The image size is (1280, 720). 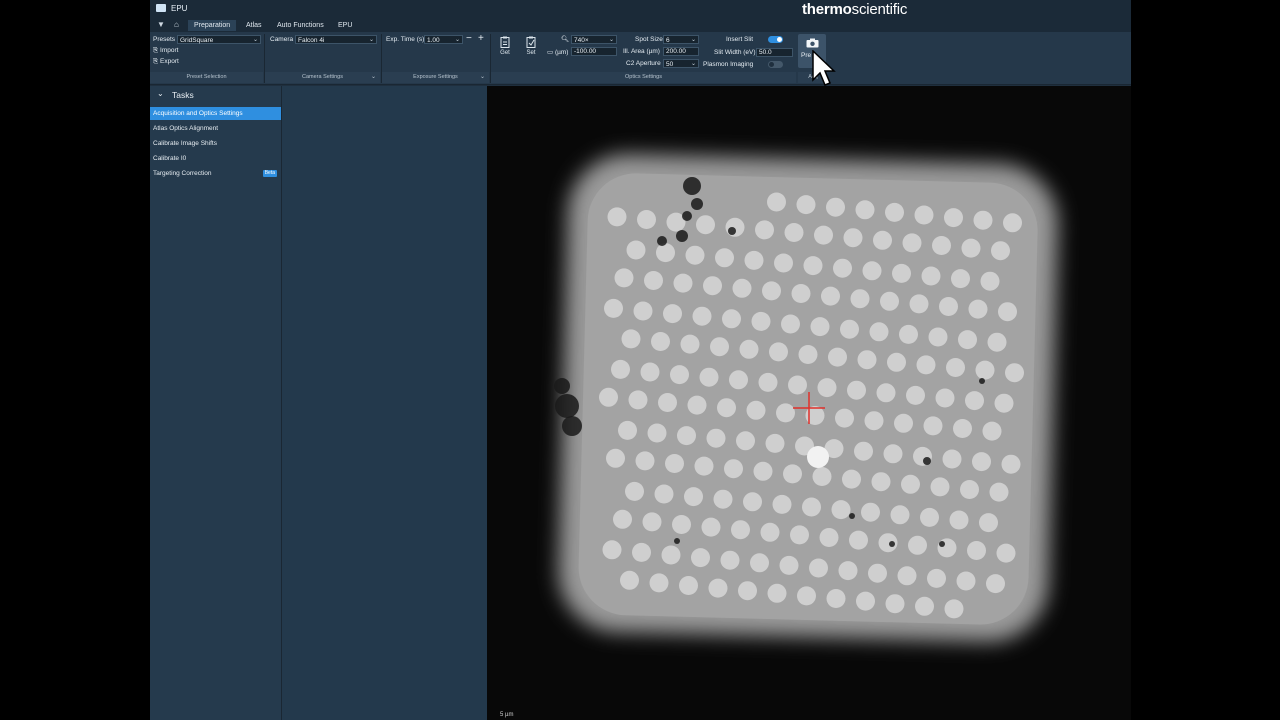 I want to click on task-calibrate-i0: Calibrate I0, so click(x=215, y=158).